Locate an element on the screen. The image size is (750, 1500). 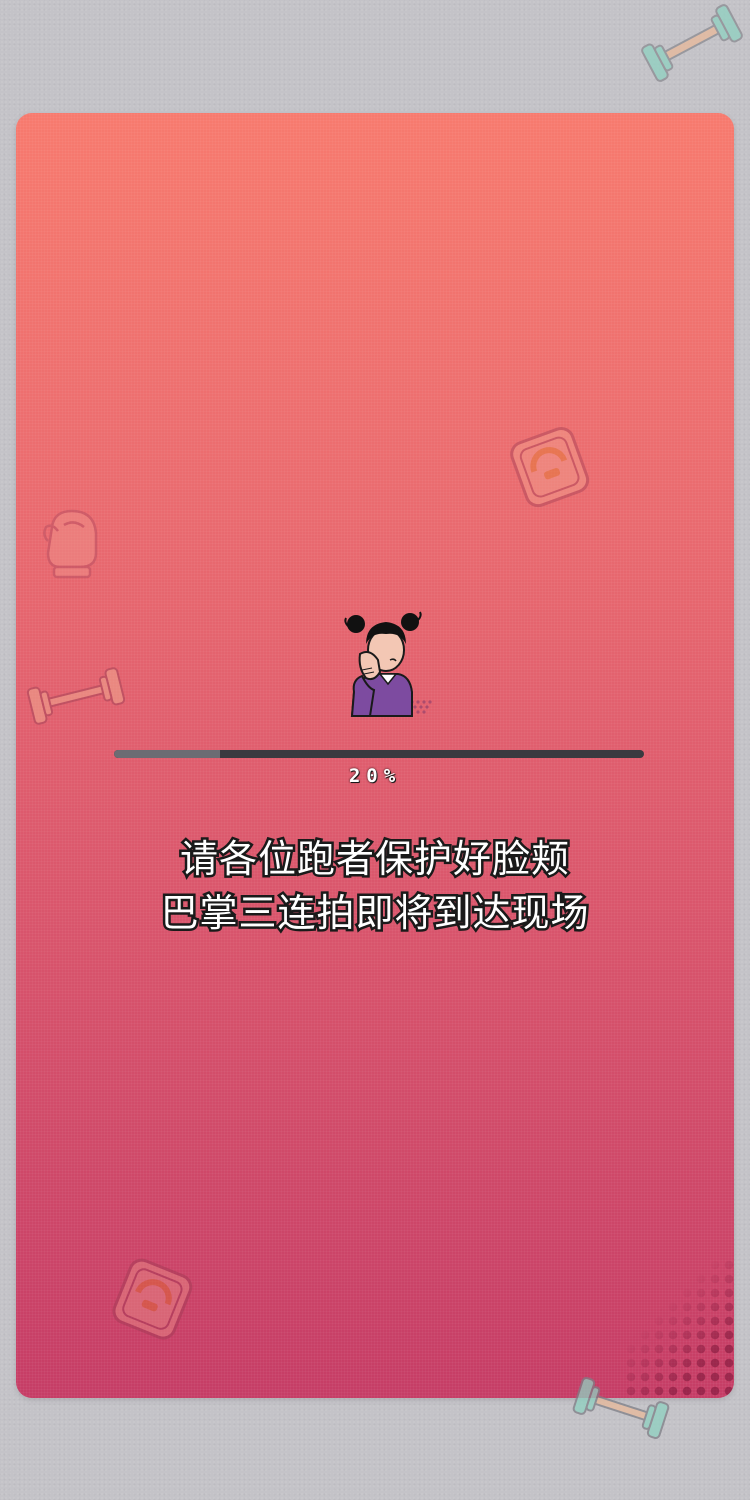
progress-bar-fill is located at coordinates (167, 754).